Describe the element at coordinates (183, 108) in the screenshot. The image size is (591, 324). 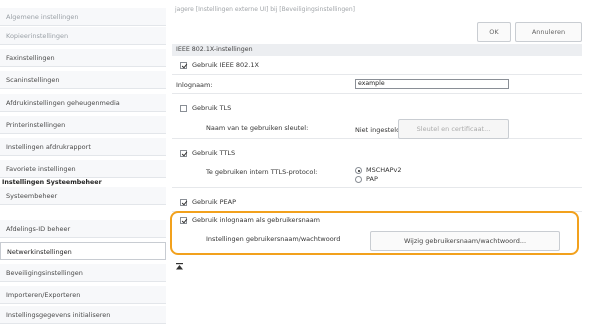
I see `use-tls-checkbox` at that location.